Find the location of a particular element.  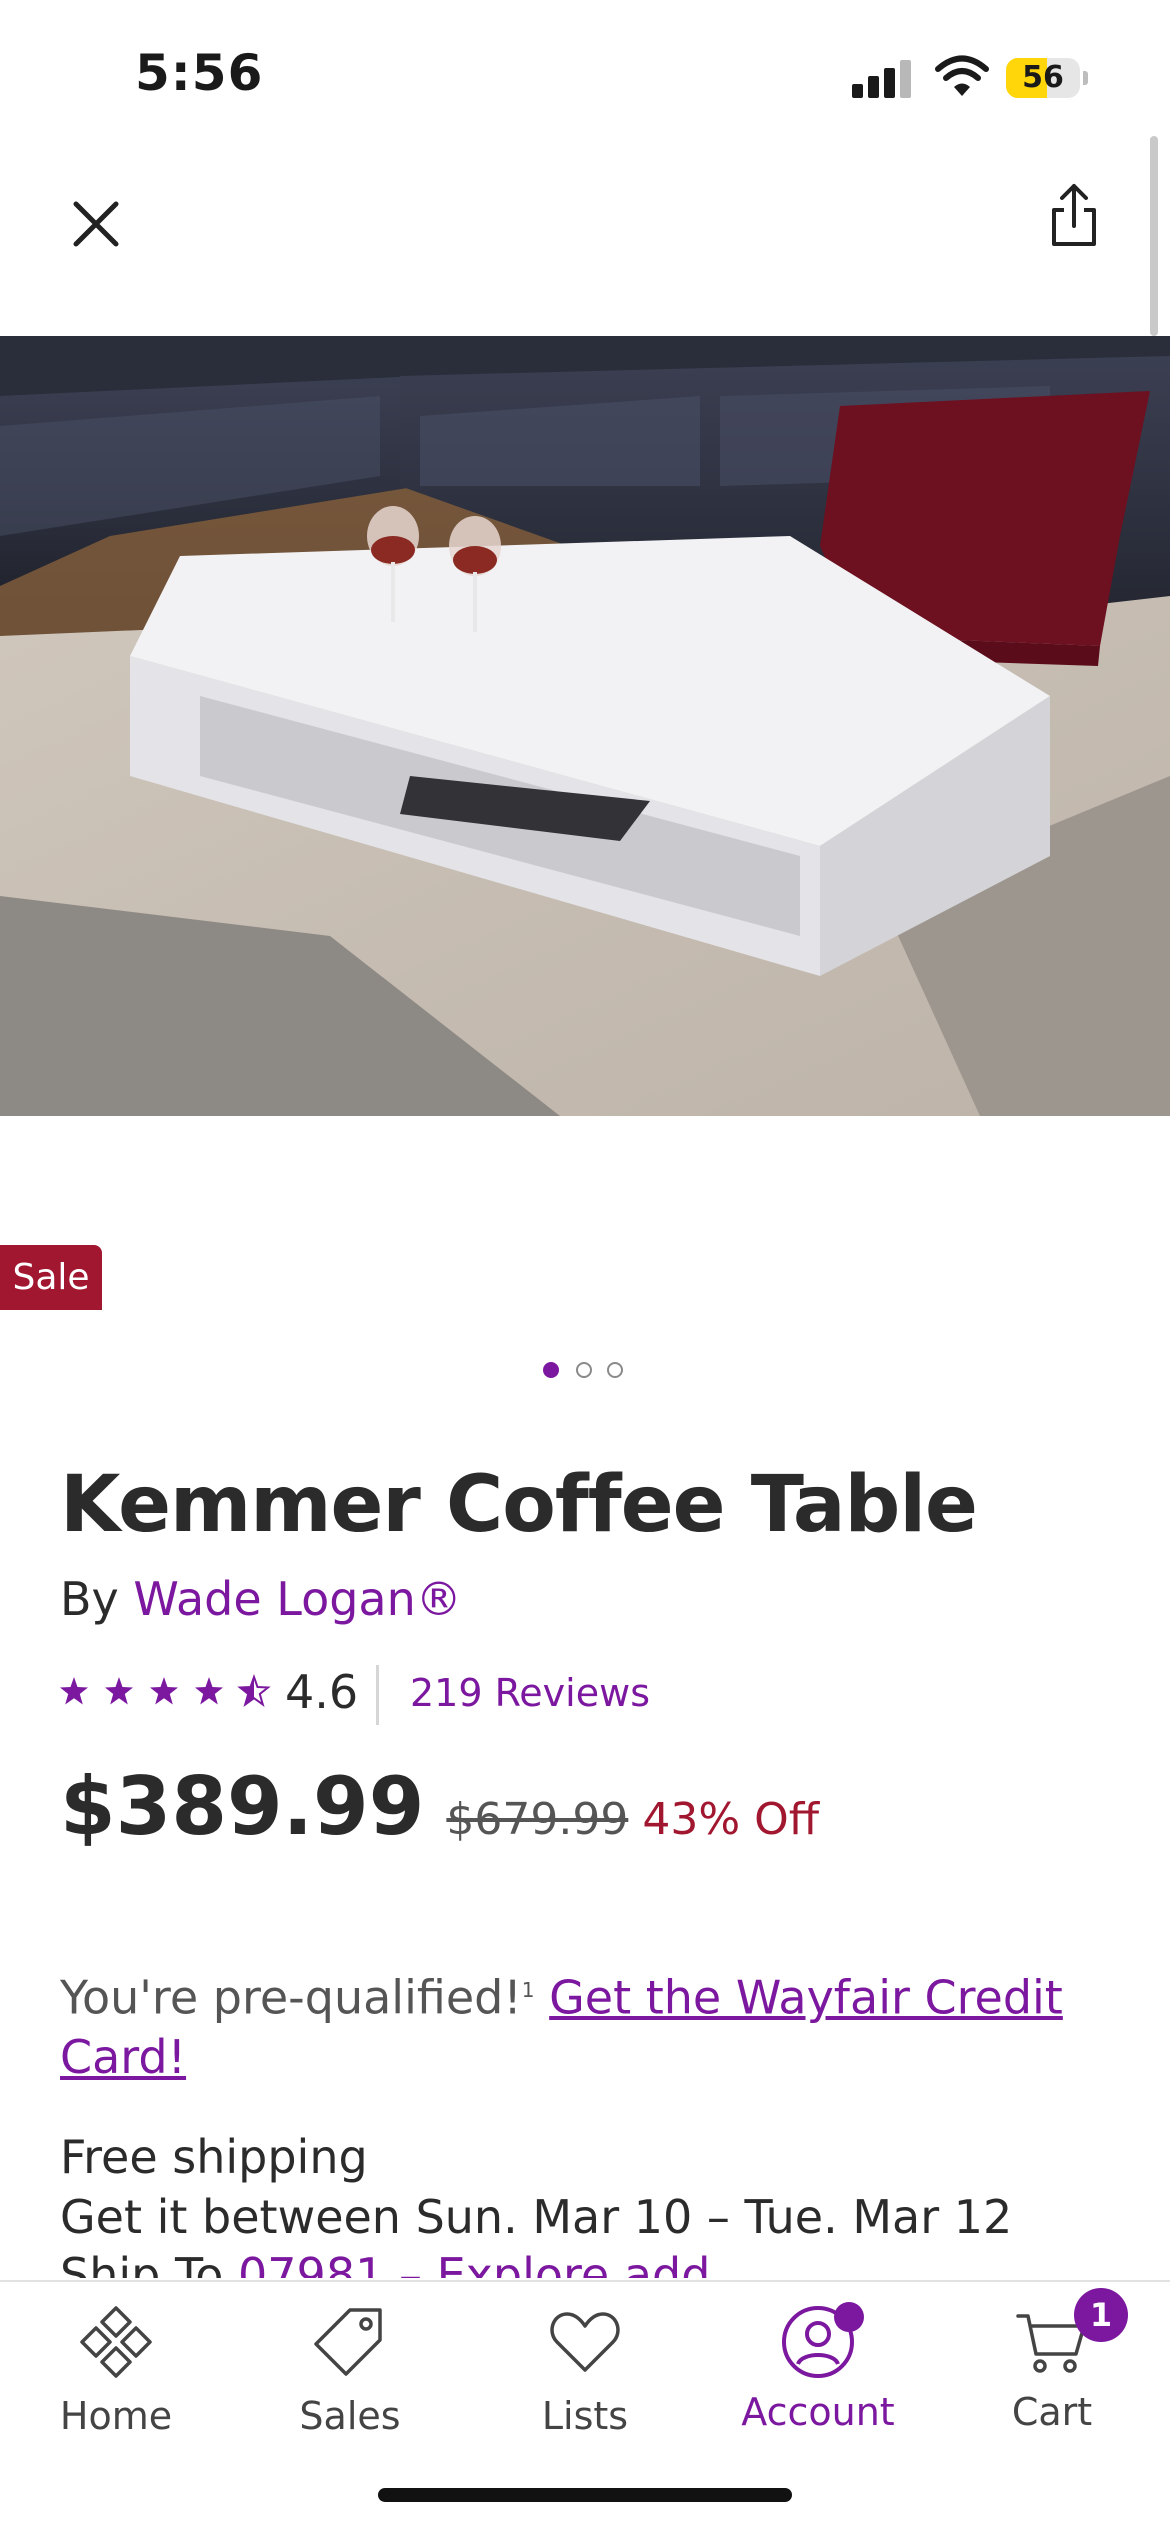

home-icon is located at coordinates (116, 2342).